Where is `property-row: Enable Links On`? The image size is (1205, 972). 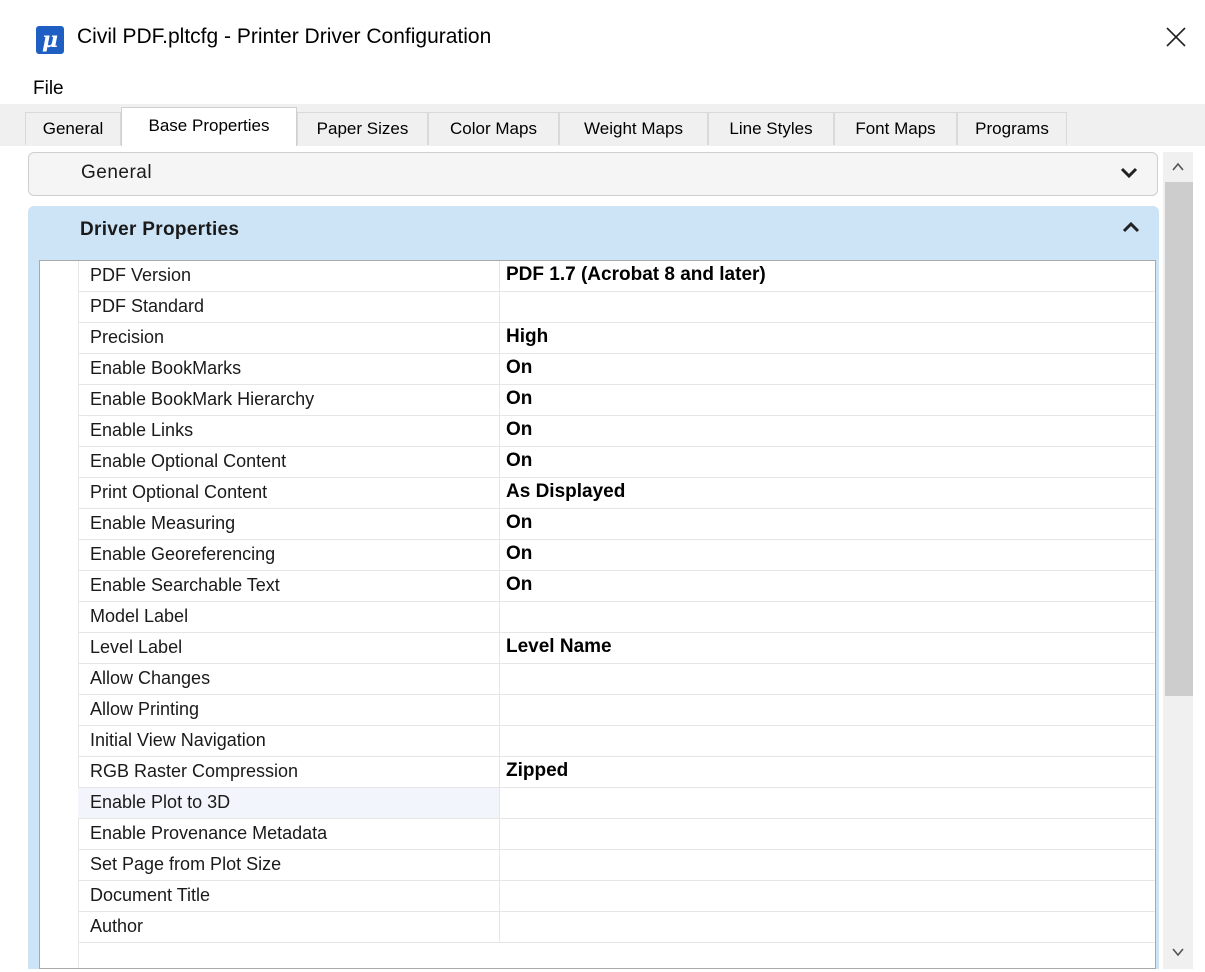 property-row: Enable Links On is located at coordinates (616, 431).